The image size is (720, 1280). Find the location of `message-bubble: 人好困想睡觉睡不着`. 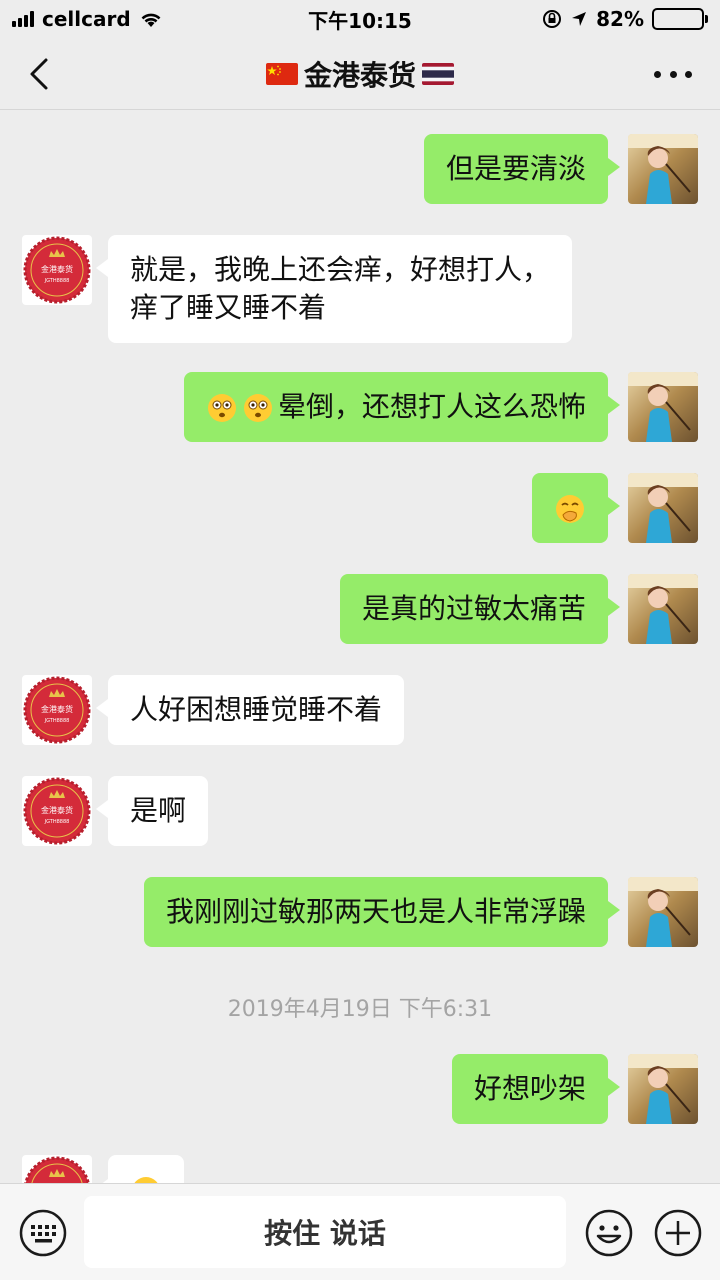

message-bubble: 人好困想睡觉睡不着 is located at coordinates (250, 710).